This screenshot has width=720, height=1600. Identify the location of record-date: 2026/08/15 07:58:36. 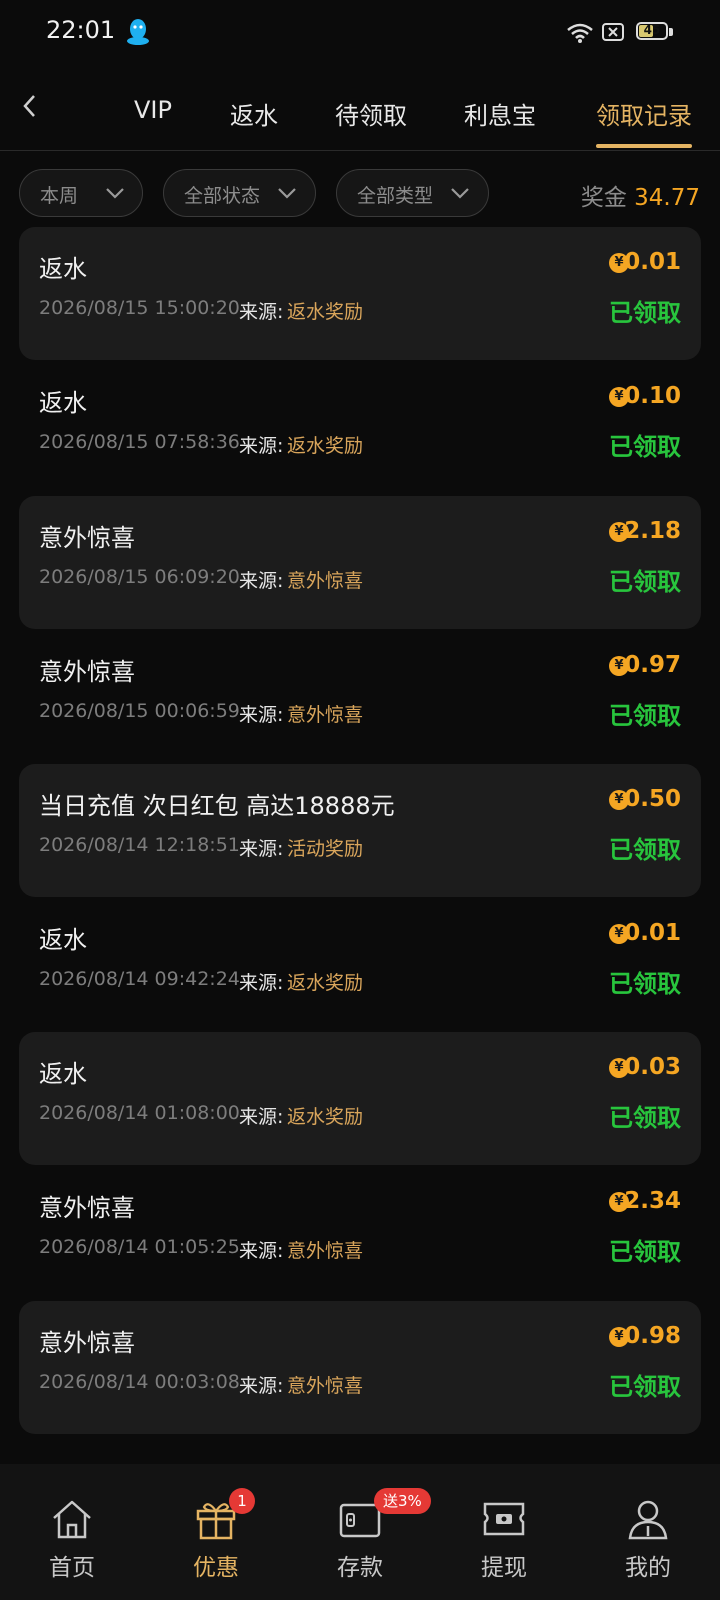
(139, 442).